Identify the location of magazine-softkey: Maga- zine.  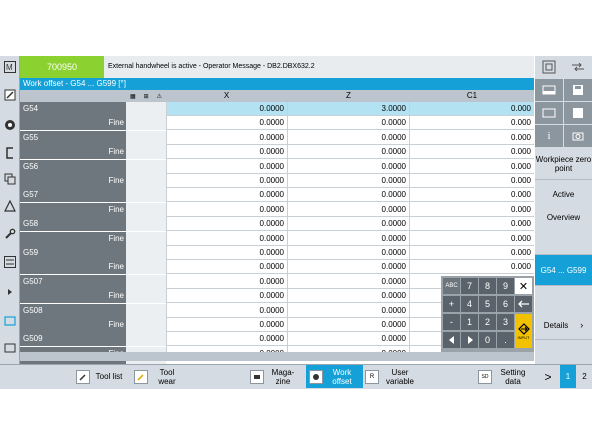
(277, 376).